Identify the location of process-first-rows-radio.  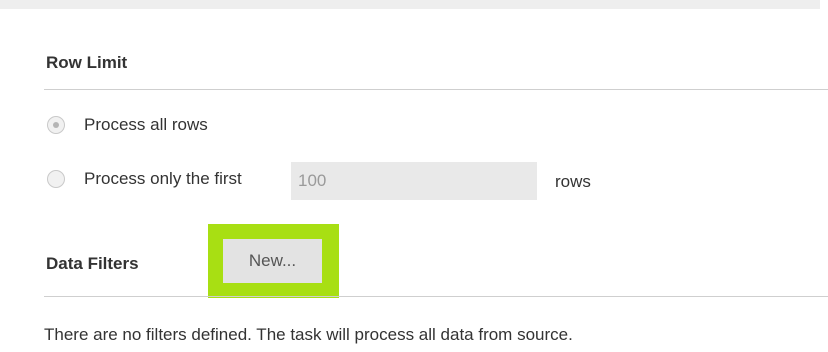
(56, 179).